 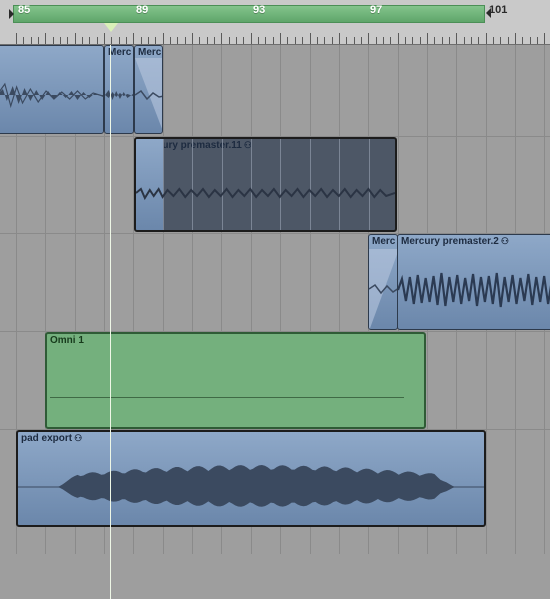 I want to click on bar-number-93: 93, so click(x=259, y=10).